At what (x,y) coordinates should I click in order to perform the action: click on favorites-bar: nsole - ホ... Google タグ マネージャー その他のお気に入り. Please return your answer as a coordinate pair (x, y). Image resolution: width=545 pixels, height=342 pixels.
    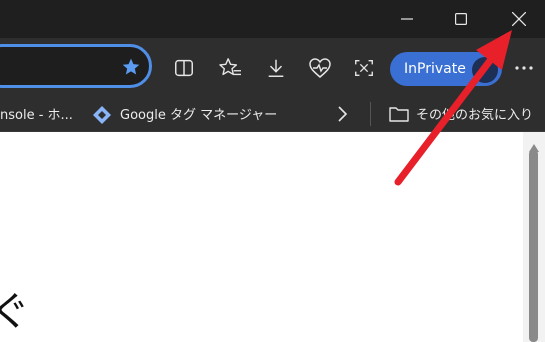
    Looking at the image, I should click on (272, 114).